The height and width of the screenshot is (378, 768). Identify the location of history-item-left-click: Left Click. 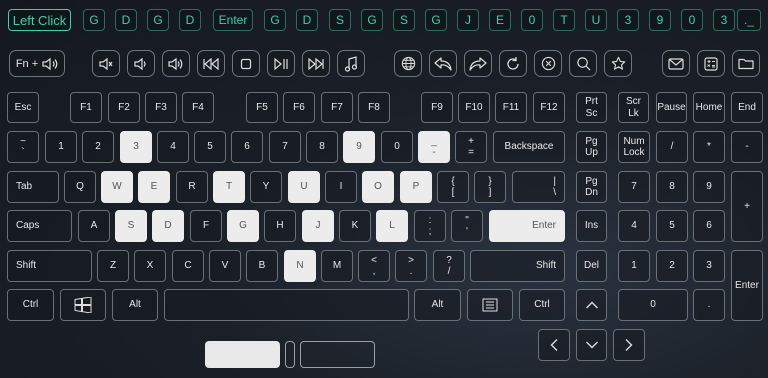
(39, 20).